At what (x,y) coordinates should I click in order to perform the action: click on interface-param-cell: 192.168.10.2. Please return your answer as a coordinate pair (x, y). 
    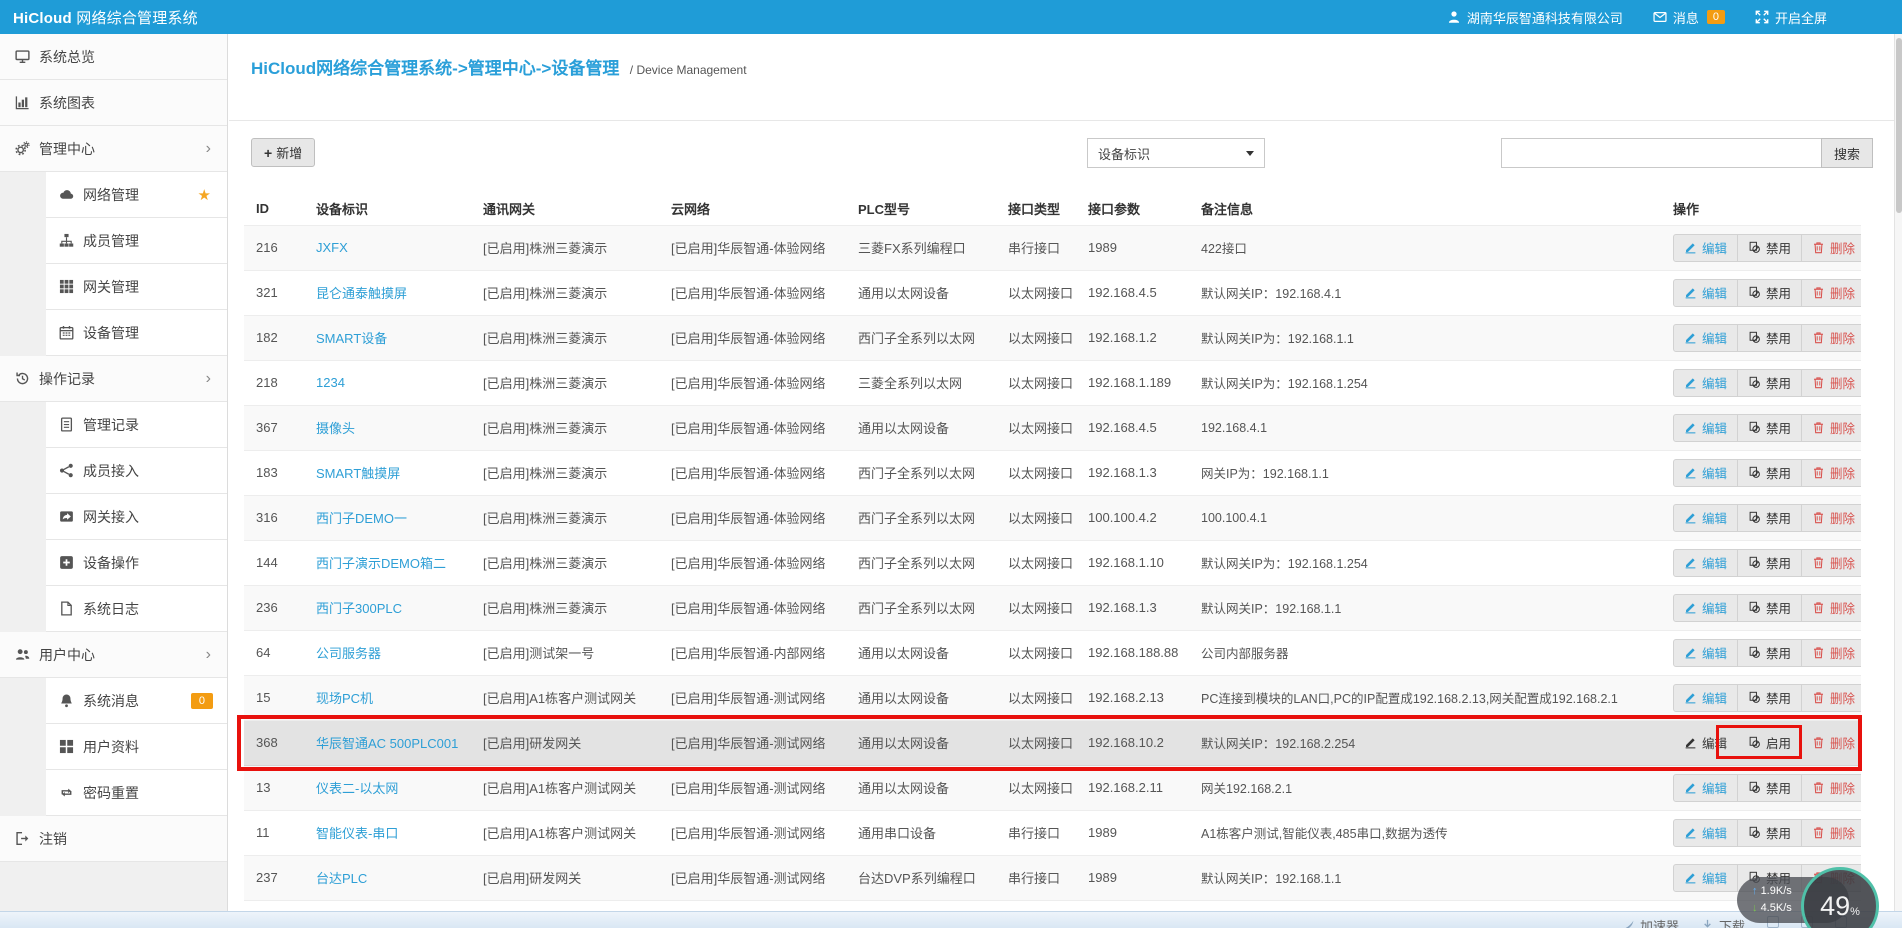
    Looking at the image, I should click on (1132, 743).